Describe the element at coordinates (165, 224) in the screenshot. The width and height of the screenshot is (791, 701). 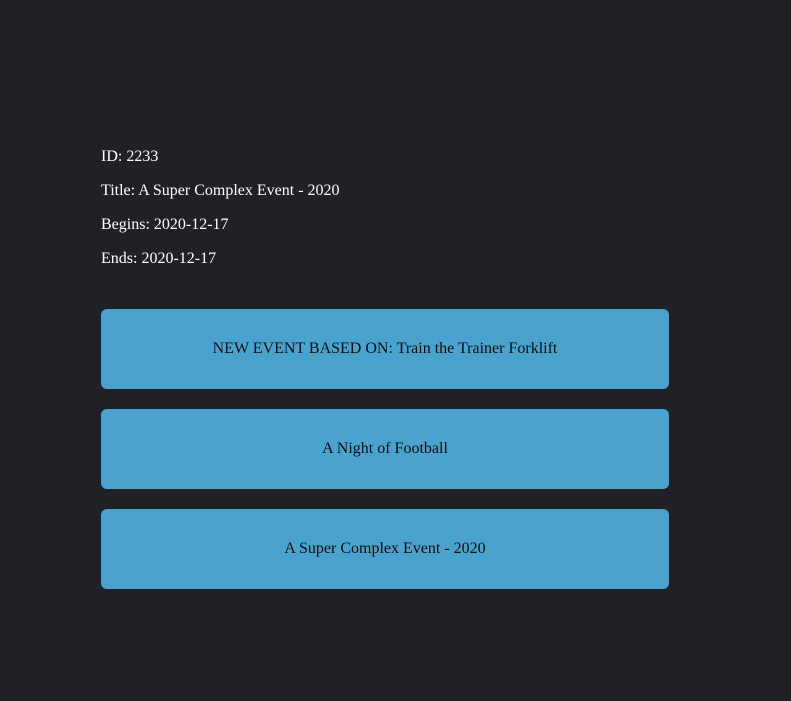
I see `event-begins: Begins: 2020-12-17` at that location.